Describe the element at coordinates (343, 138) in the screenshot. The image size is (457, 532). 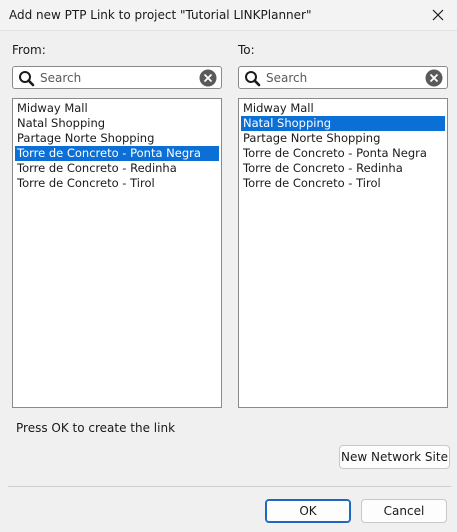
I see `to-list-item: Partage Norte Shopping` at that location.